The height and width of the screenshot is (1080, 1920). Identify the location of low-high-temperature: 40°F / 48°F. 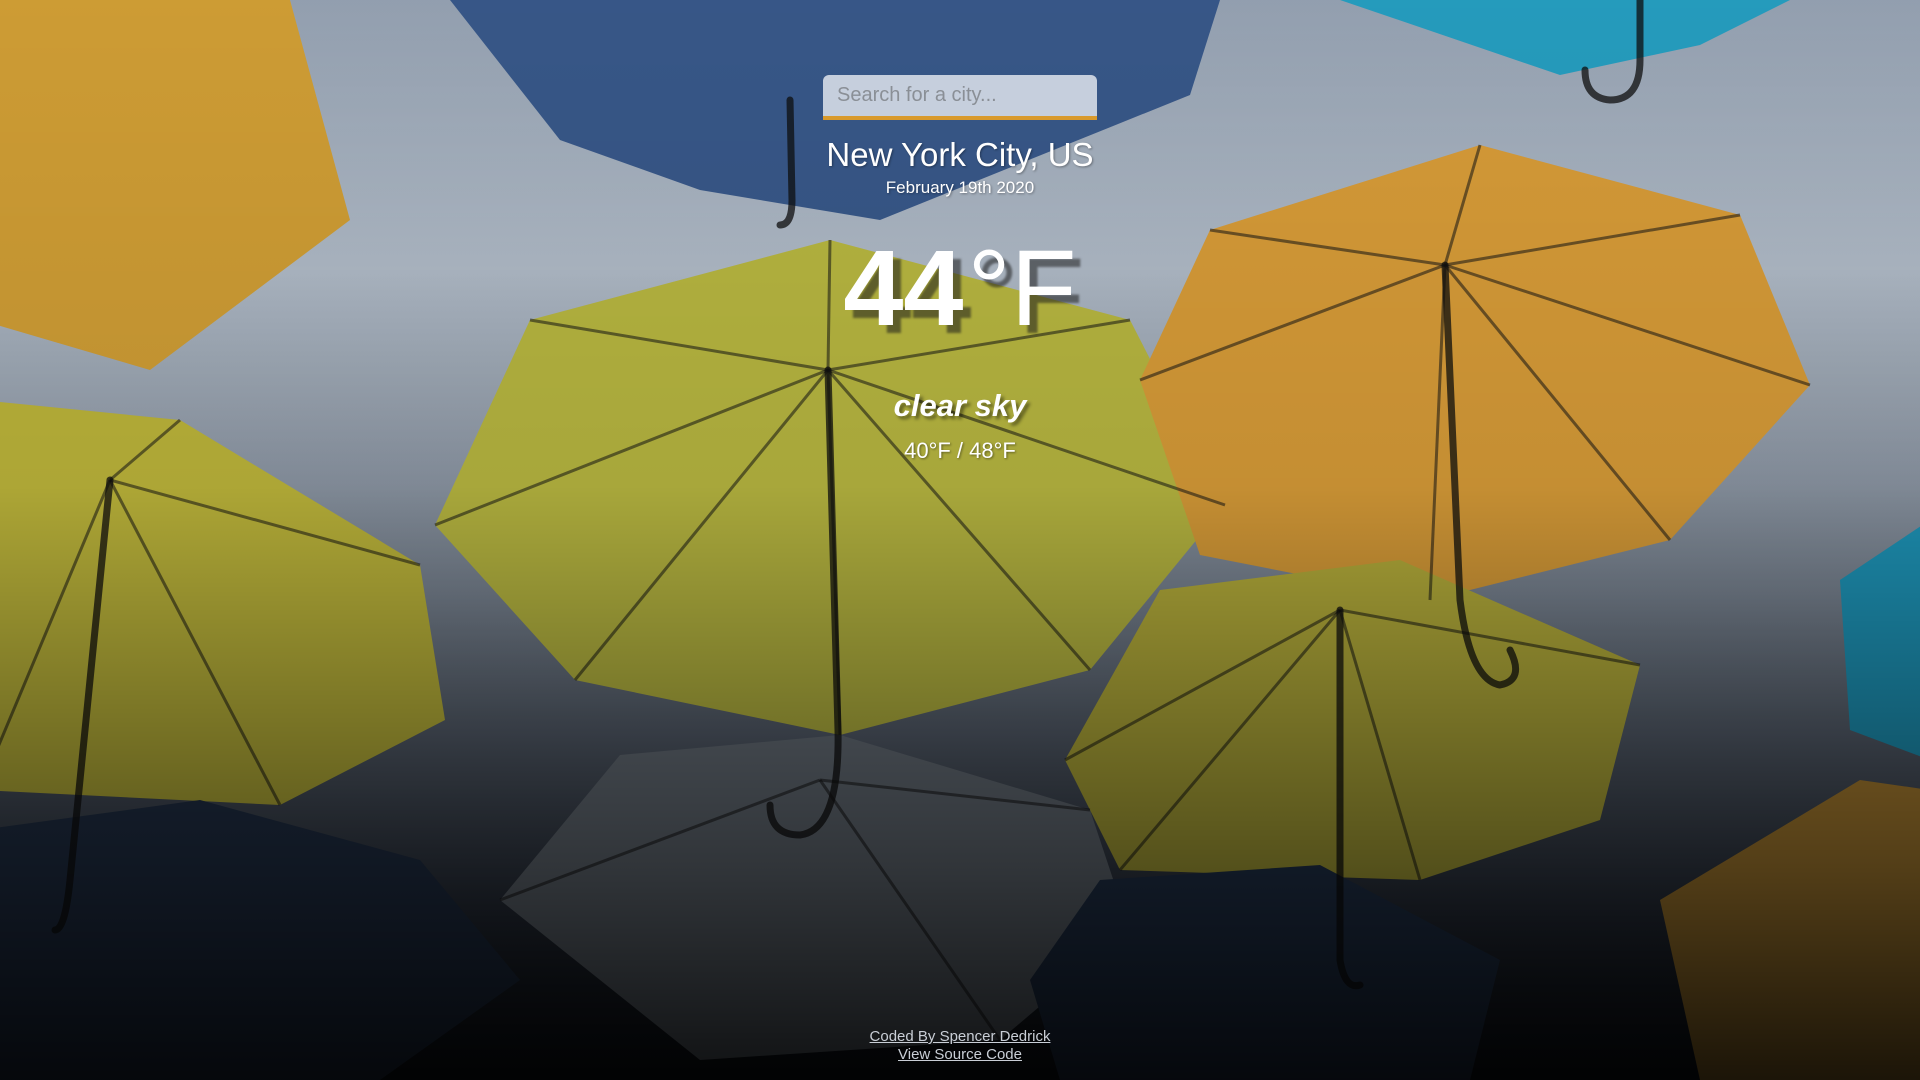
(960, 450).